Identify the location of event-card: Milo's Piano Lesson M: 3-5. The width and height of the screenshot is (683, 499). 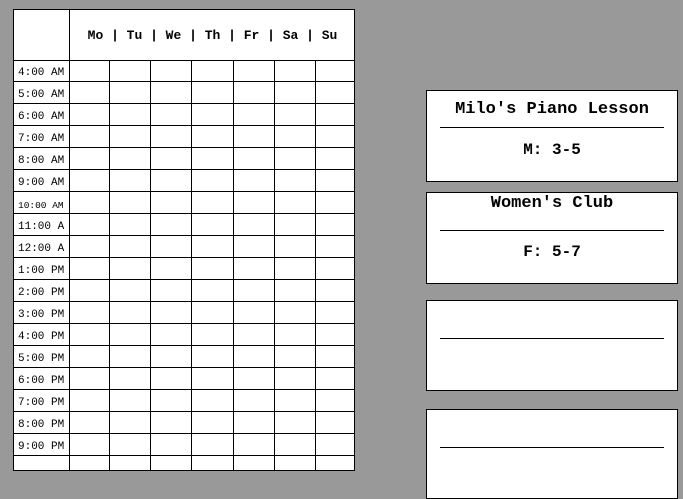
(552, 136).